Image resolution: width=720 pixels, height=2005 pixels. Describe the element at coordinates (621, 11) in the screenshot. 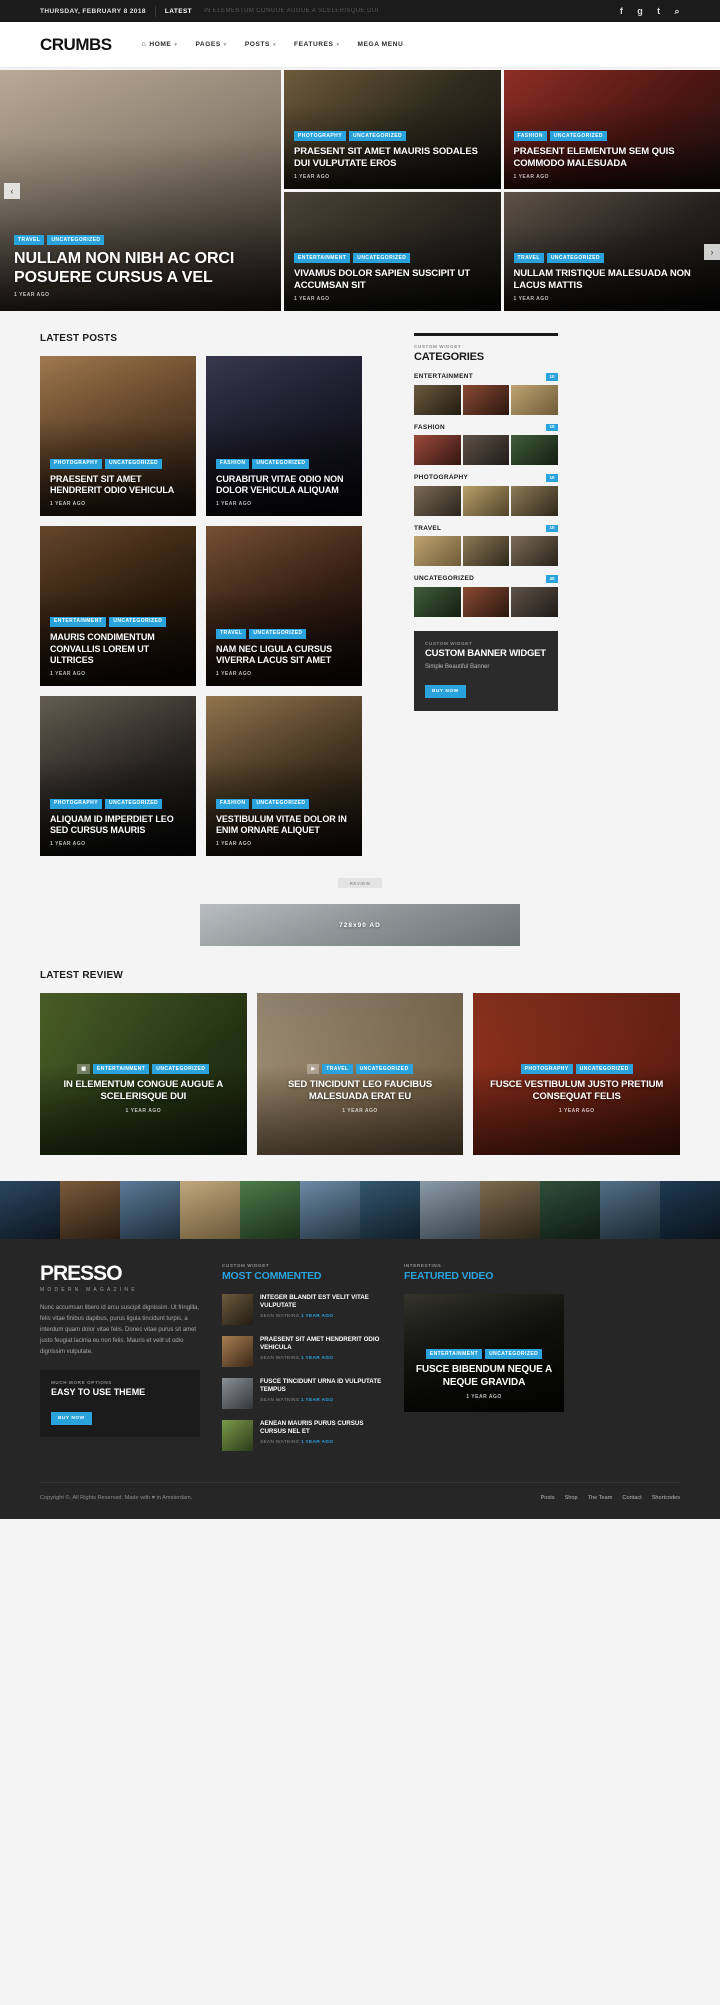

I see `facebook-icon: f` at that location.